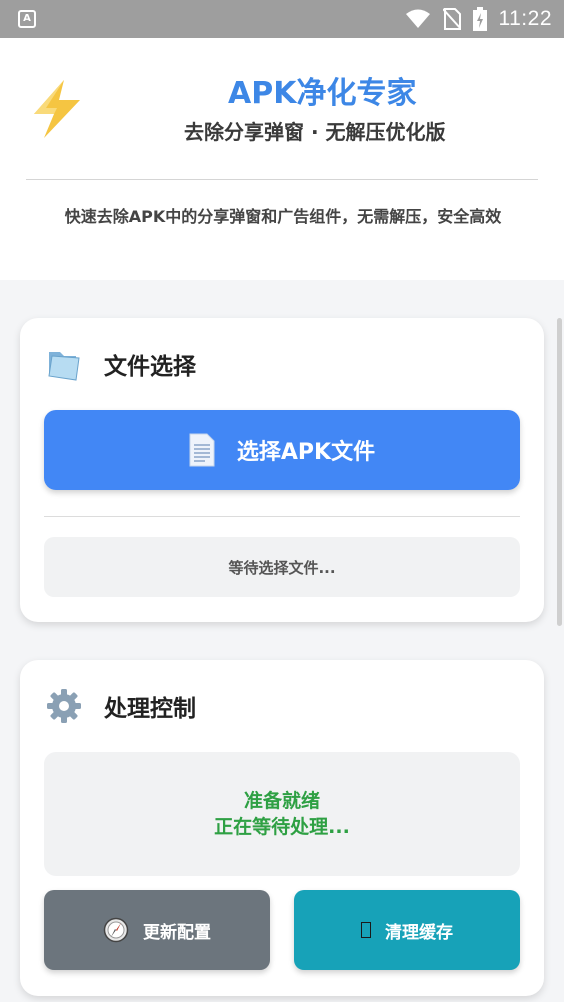 The width and height of the screenshot is (564, 1002). I want to click on file-card-title: 文件选择, so click(150, 367).